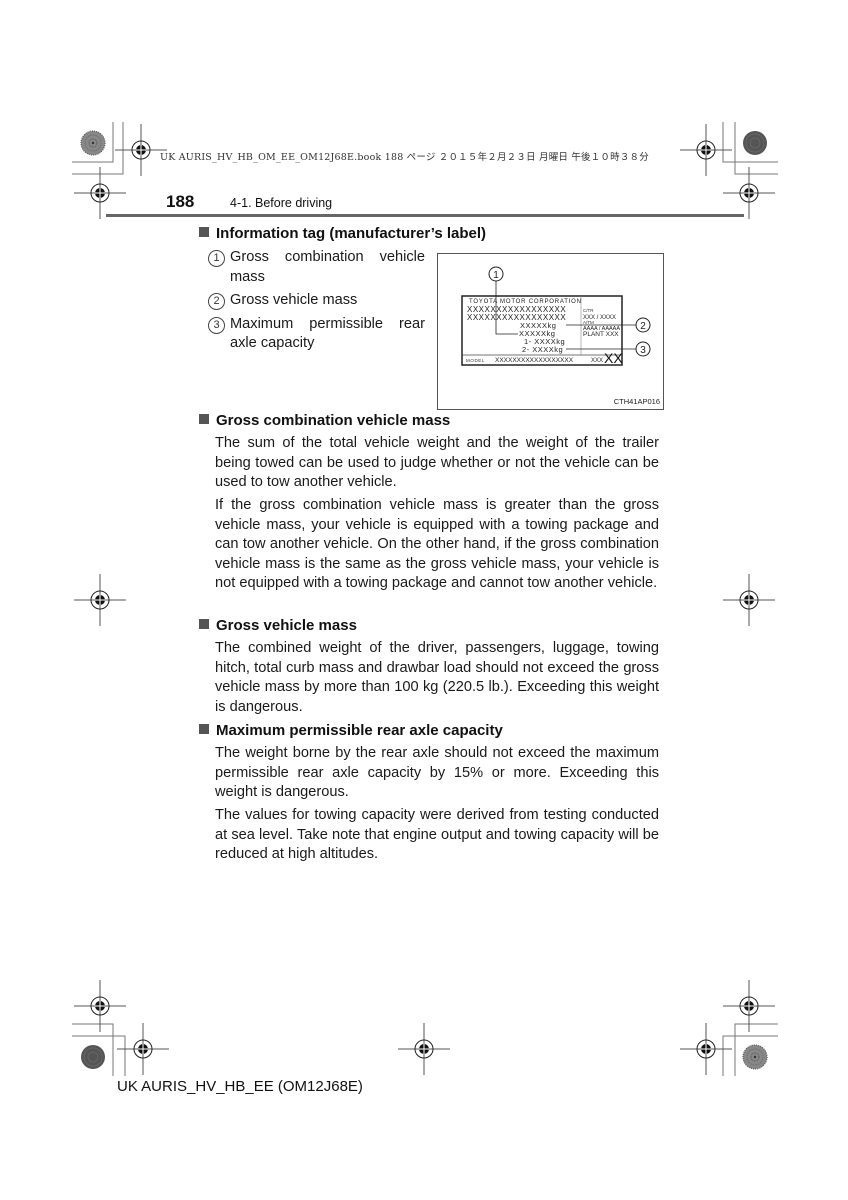 The image size is (848, 1200). Describe the element at coordinates (216, 301) in the screenshot. I see `circled-number-2: 2` at that location.